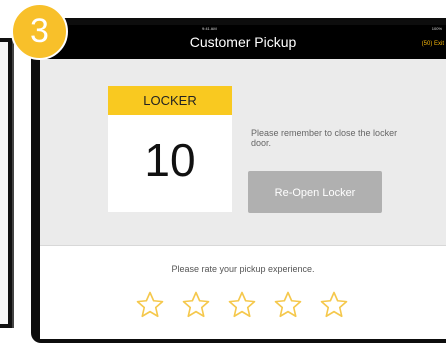  I want to click on adjacent-device-frame, so click(7, 183).